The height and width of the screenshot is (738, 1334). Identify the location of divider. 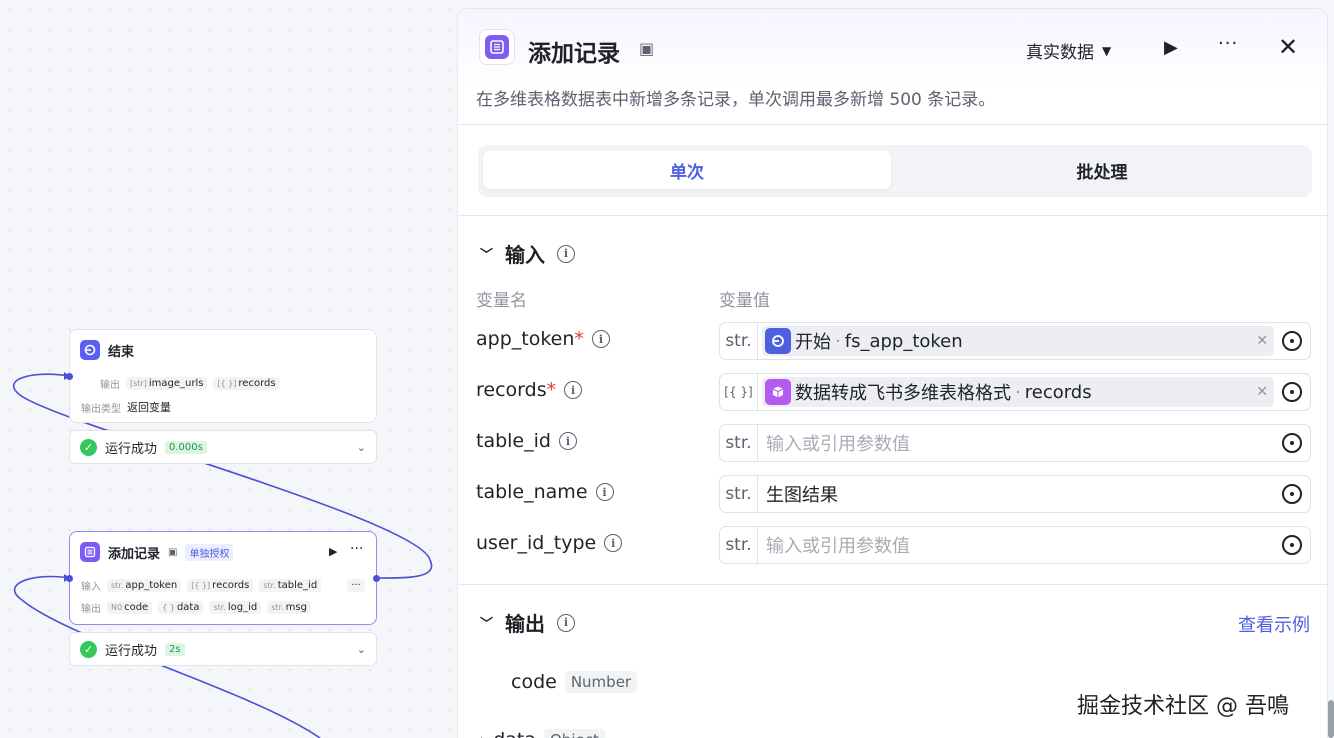
(892, 584).